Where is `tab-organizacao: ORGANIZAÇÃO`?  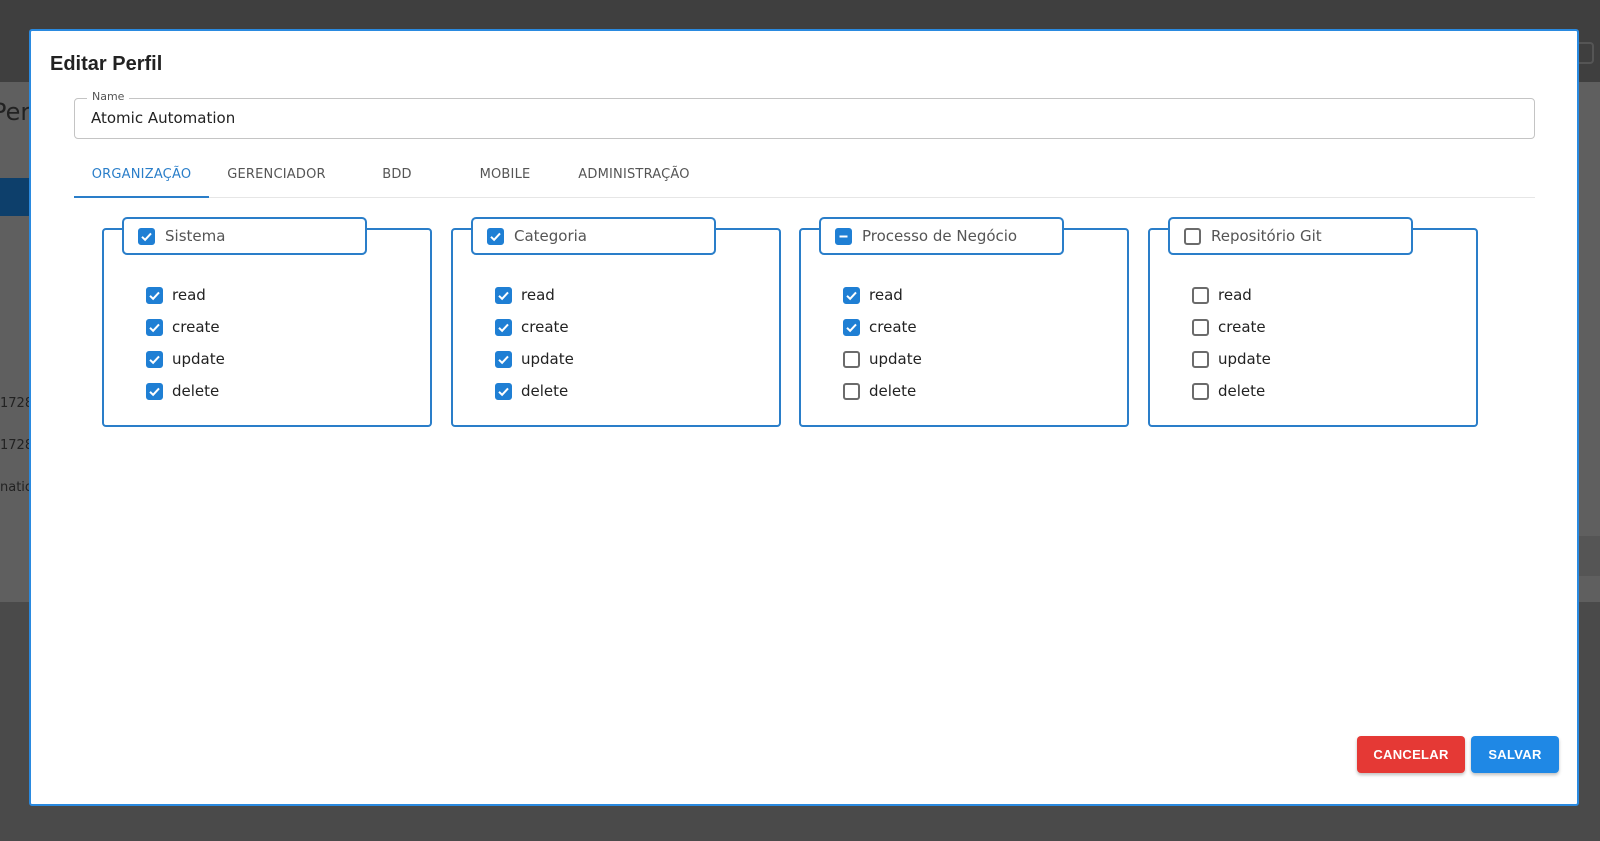 tab-organizacao: ORGANIZAÇÃO is located at coordinates (141, 175).